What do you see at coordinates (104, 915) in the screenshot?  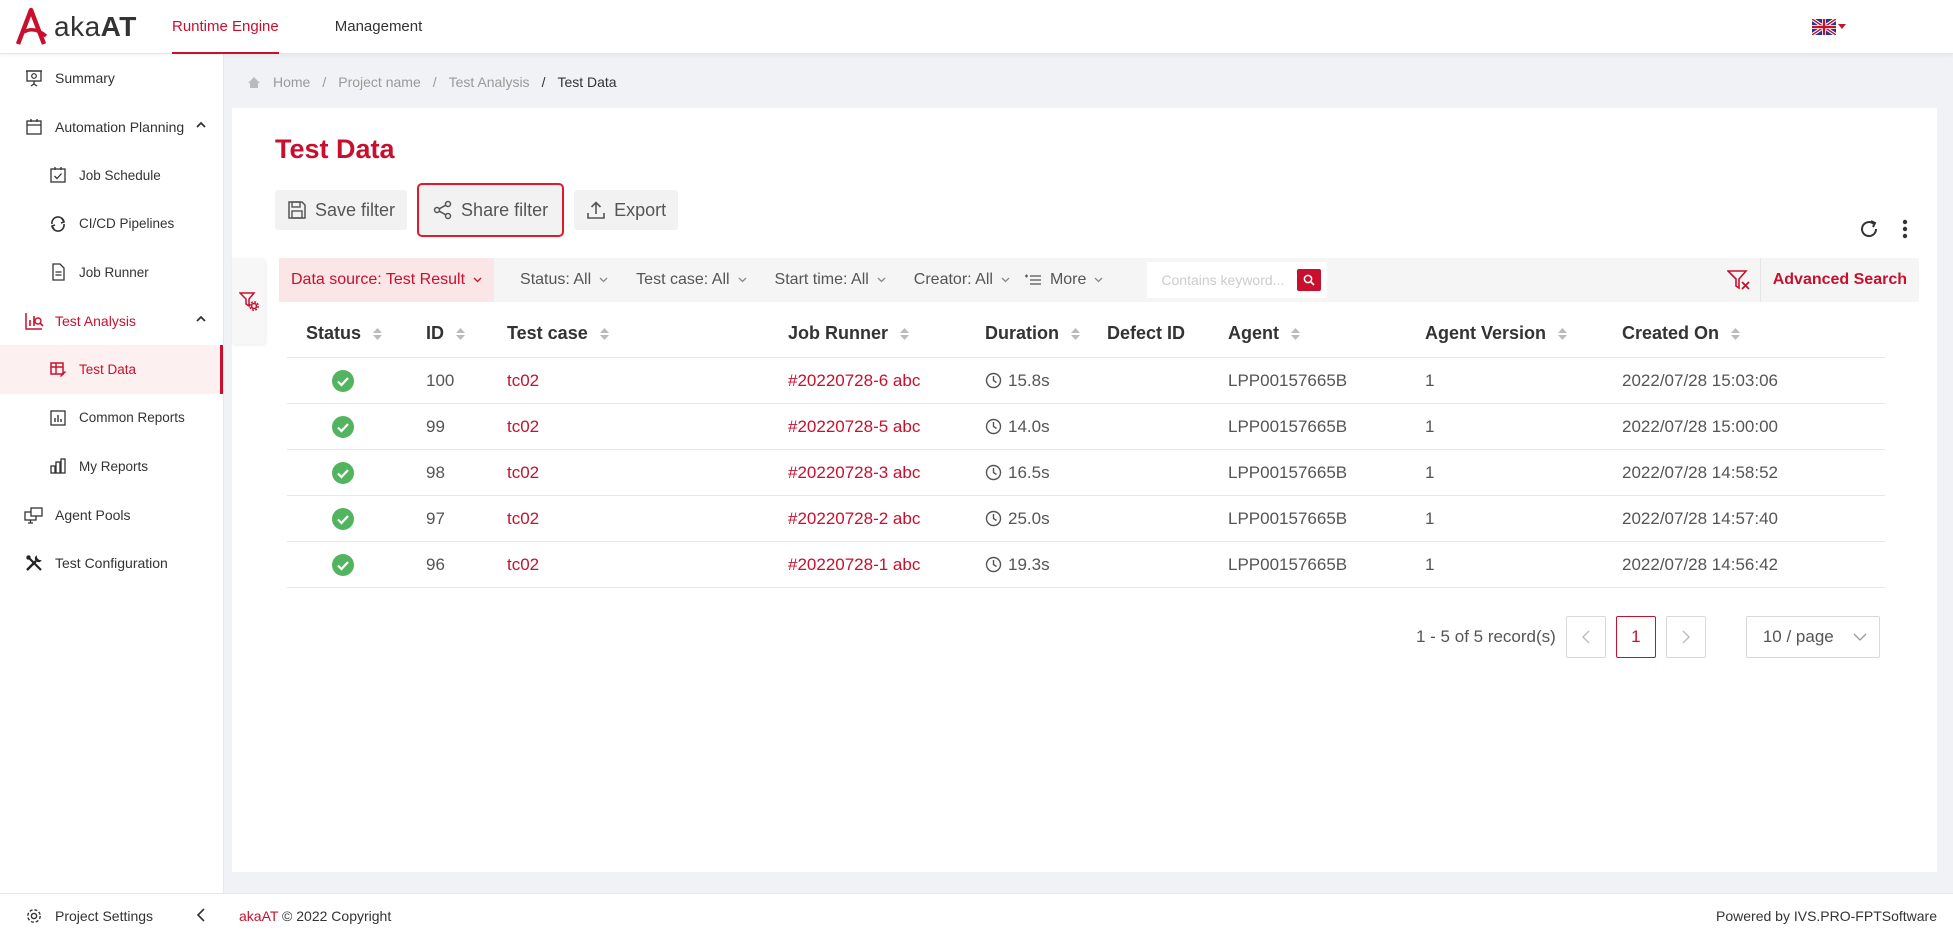 I see `sidebar-item-label: Project Settings` at bounding box center [104, 915].